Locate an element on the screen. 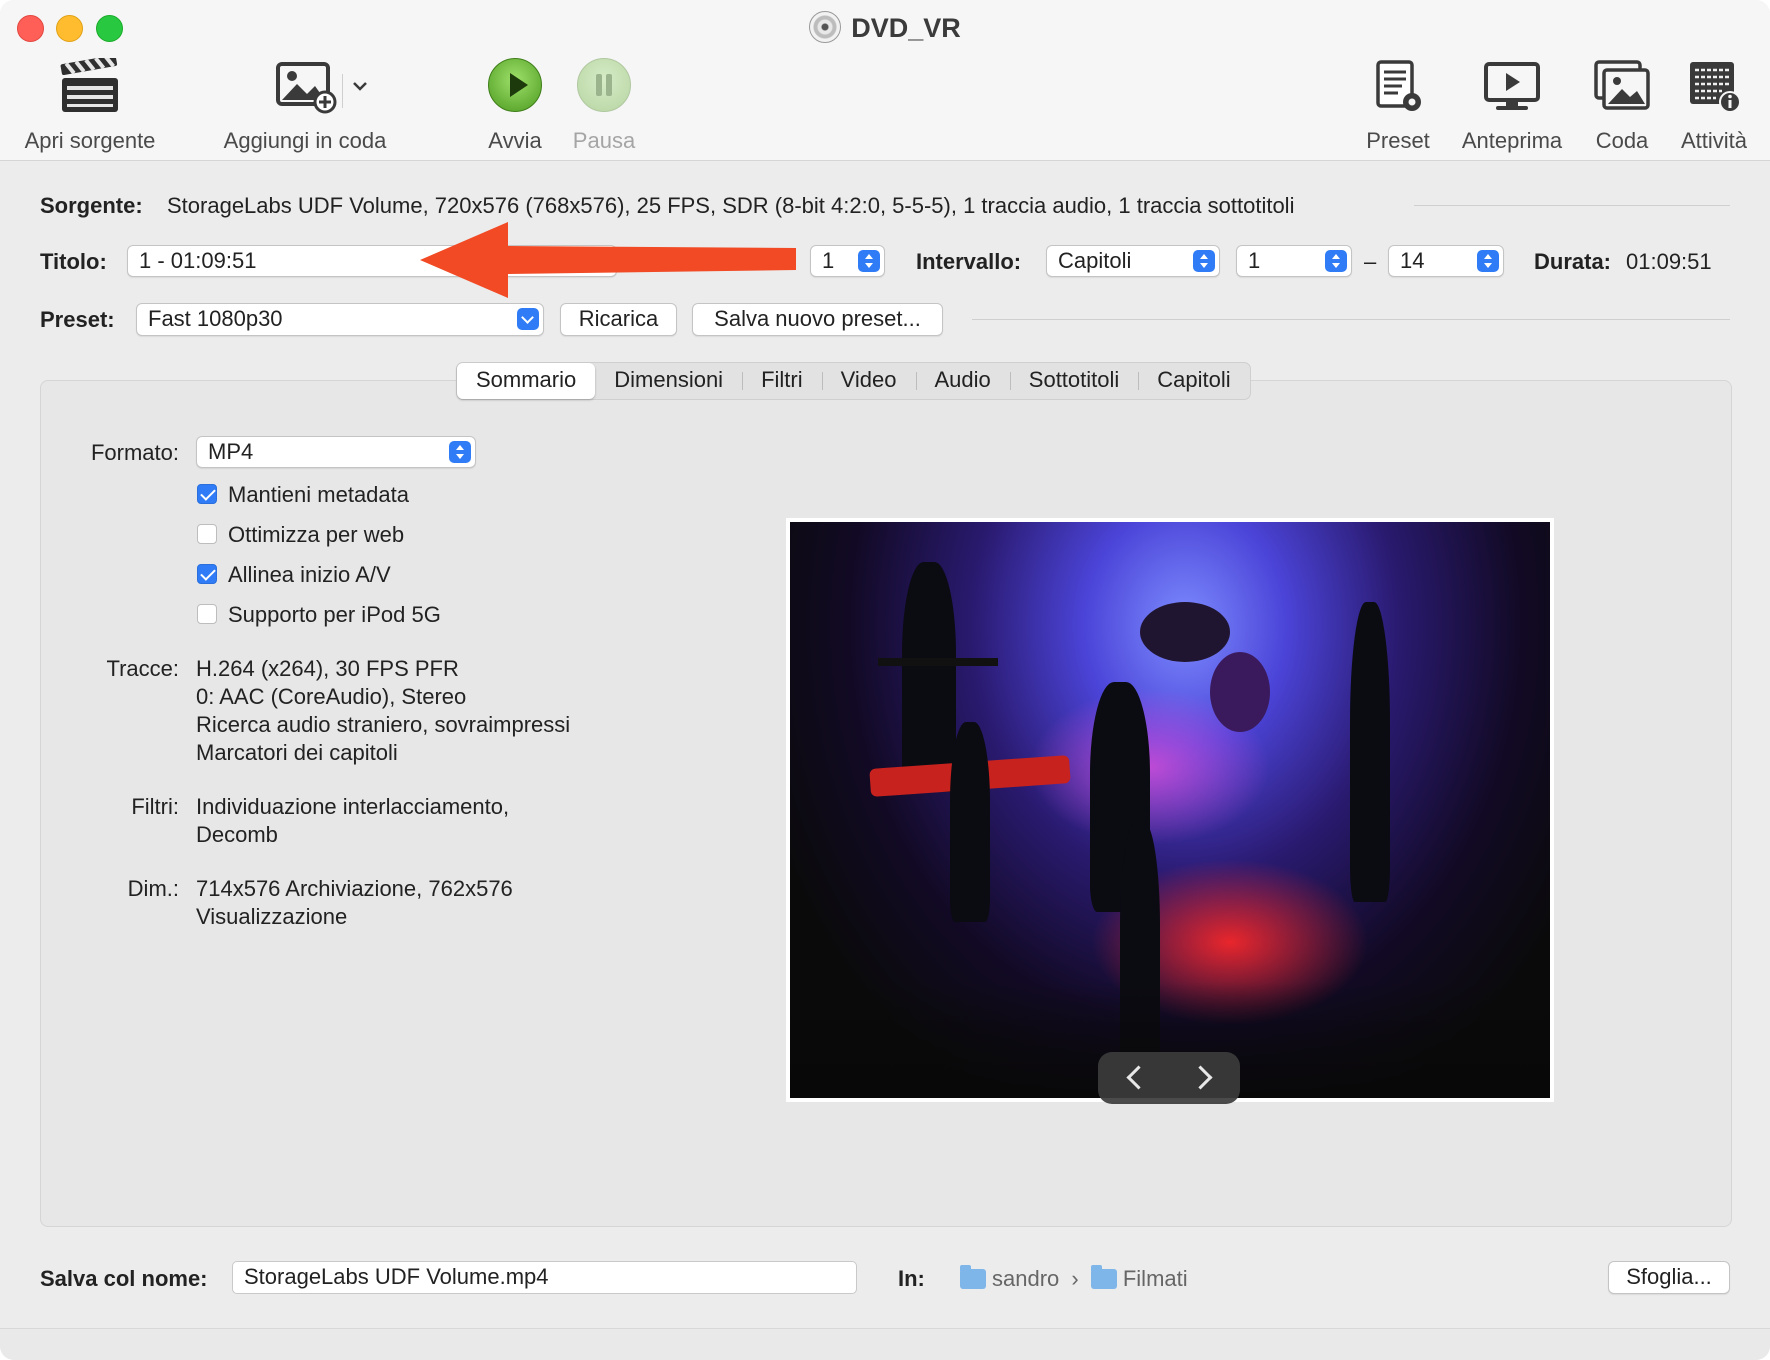 The height and width of the screenshot is (1360, 1770). path-folder: Filmati is located at coordinates (1155, 1278).